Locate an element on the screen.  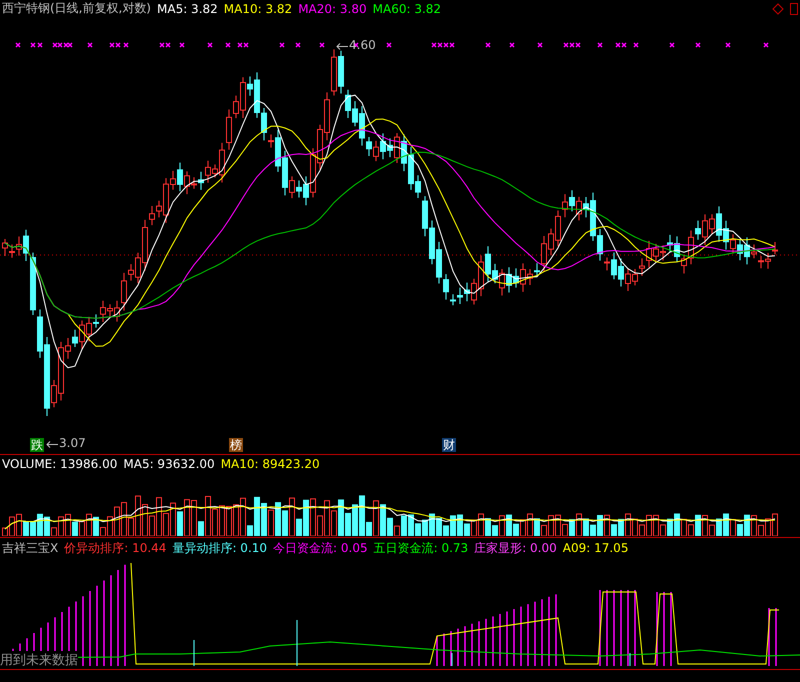
moving-average-value: MA20: 3.80 is located at coordinates (332, 9).